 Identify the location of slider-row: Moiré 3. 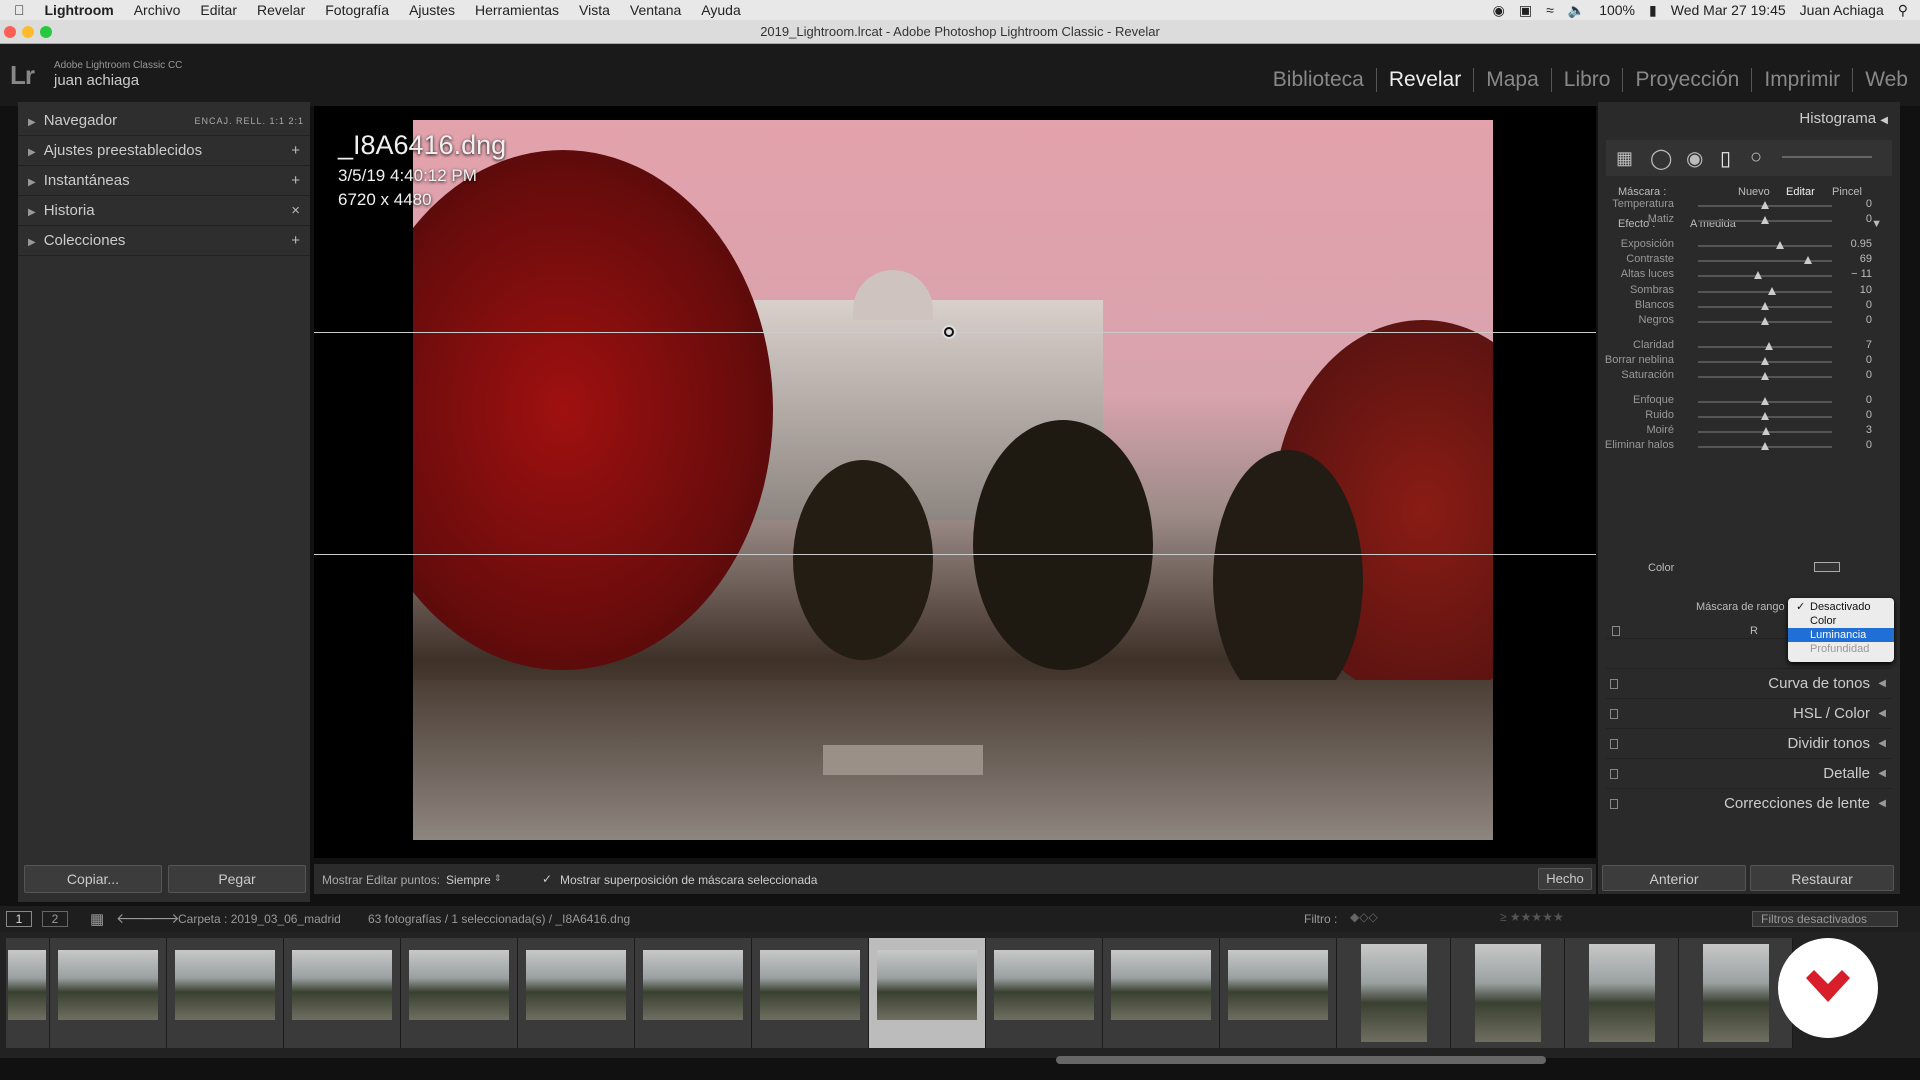
(1746, 432).